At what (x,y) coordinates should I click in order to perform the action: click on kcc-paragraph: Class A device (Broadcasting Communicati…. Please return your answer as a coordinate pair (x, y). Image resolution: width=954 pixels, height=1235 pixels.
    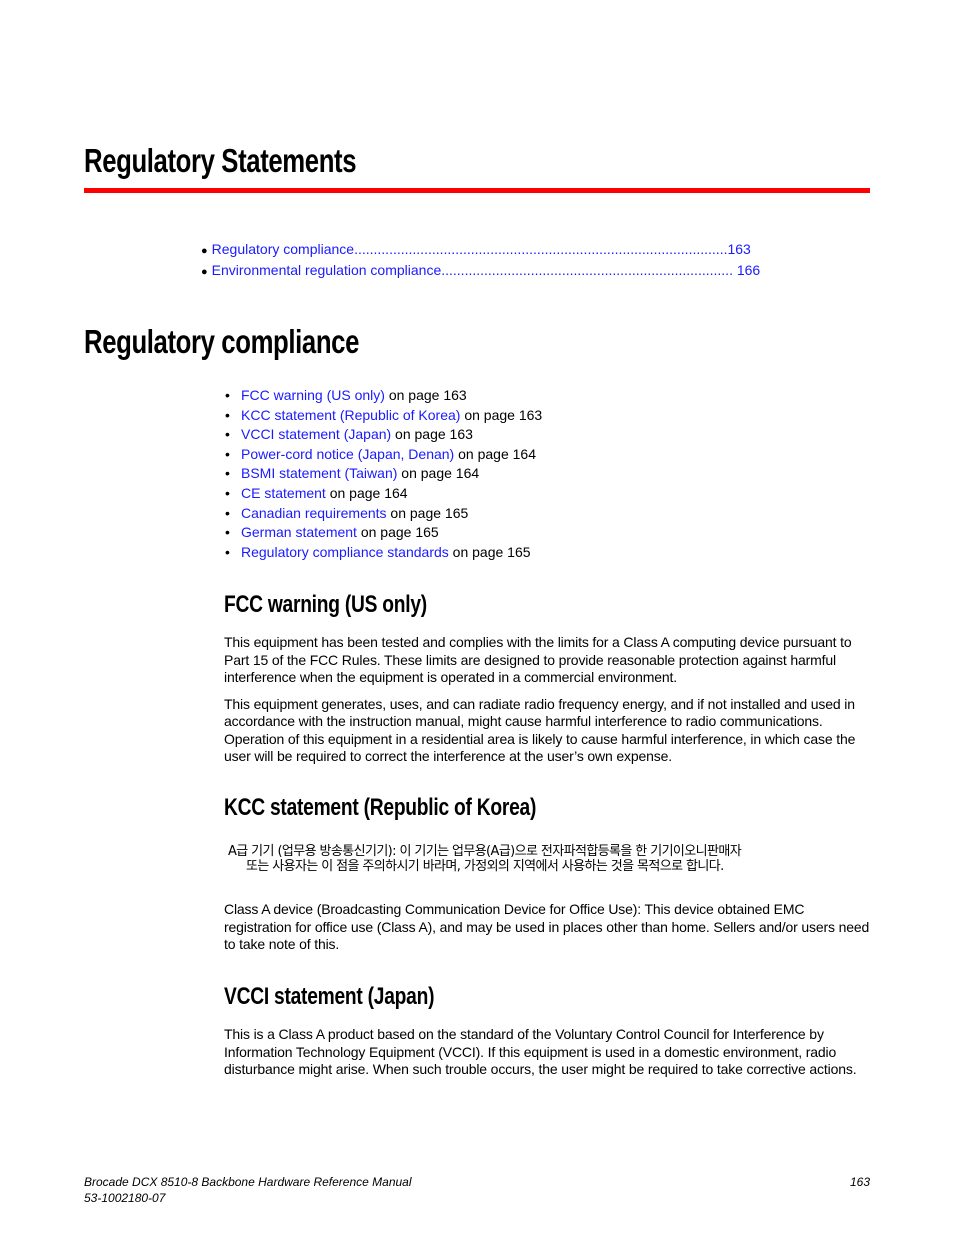
    Looking at the image, I should click on (547, 926).